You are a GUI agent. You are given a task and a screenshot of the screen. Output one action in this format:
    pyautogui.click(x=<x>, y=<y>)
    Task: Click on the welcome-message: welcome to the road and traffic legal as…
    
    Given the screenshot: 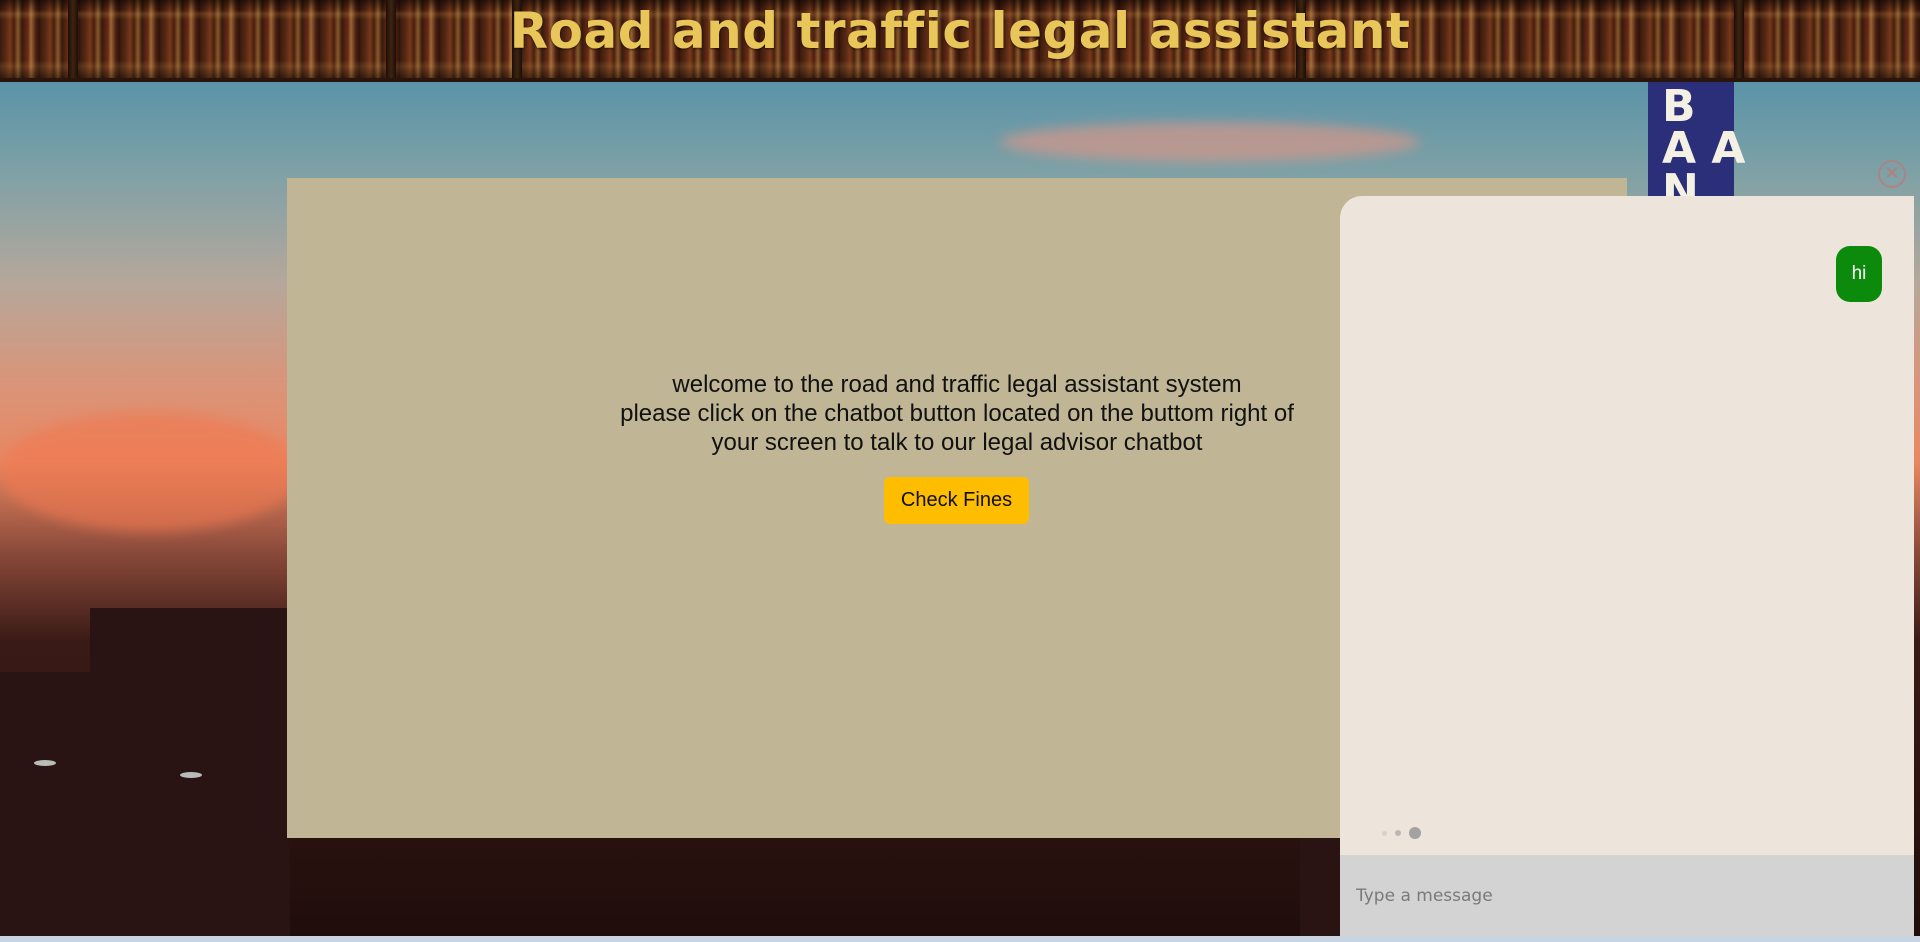 What is the action you would take?
    pyautogui.click(x=957, y=413)
    